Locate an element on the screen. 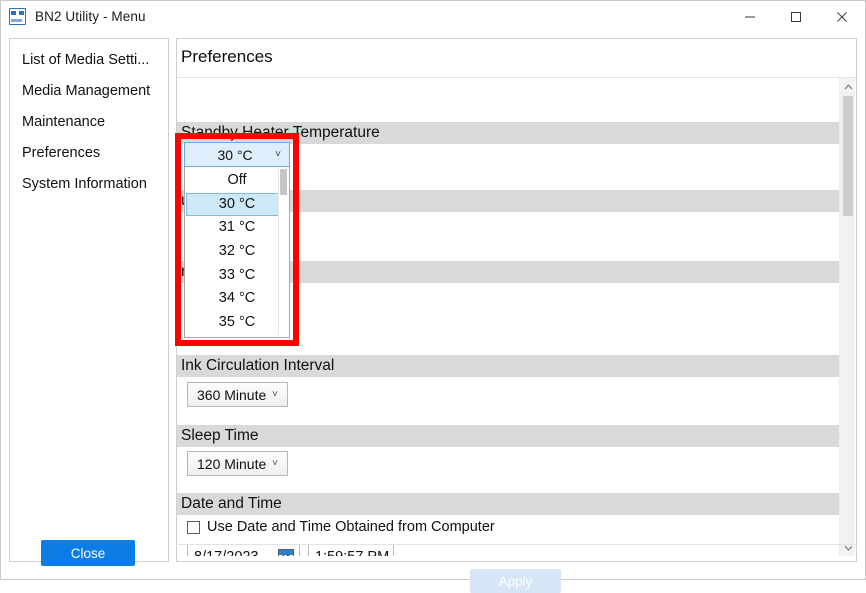 This screenshot has width=866, height=593. maximize-icon is located at coordinates (796, 16).